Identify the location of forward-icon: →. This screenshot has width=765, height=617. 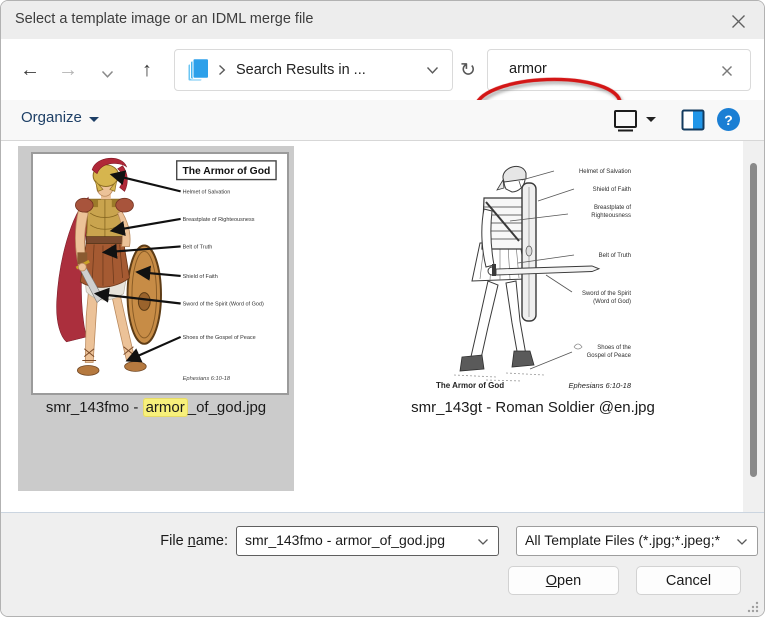
(68, 69).